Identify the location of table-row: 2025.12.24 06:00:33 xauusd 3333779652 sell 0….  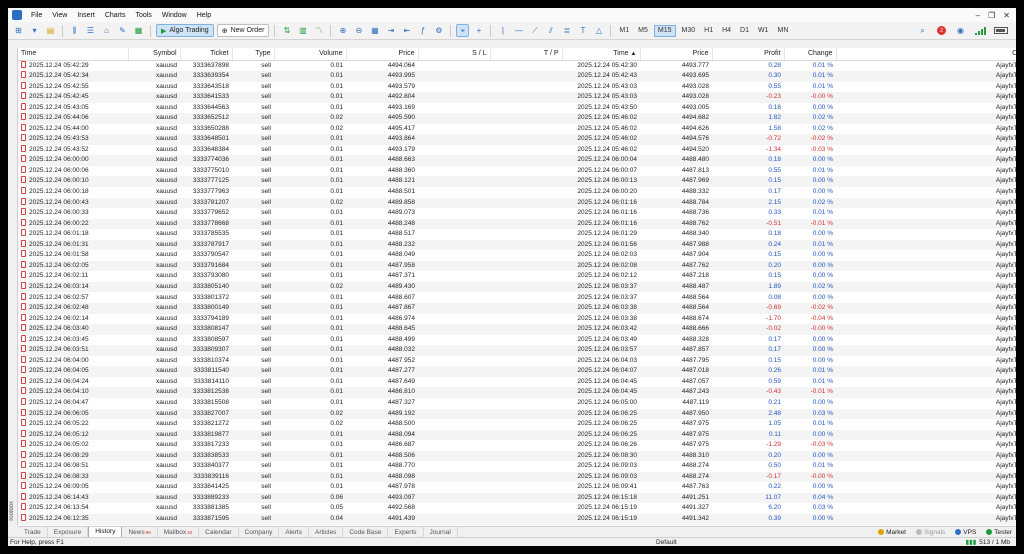
(517, 213).